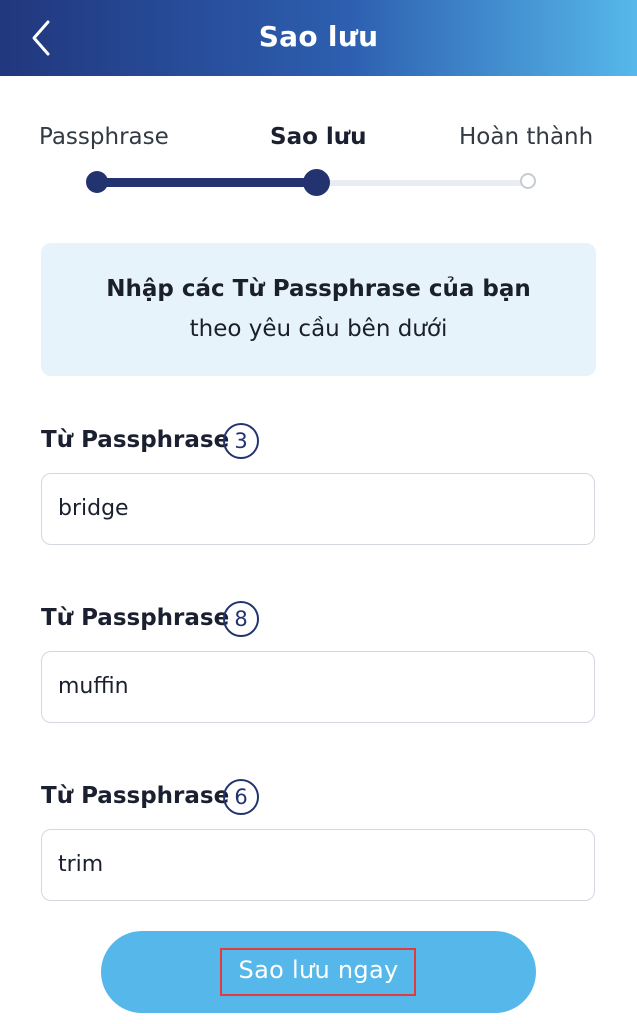  I want to click on passphrase-word-input-3: trim, so click(318, 865).